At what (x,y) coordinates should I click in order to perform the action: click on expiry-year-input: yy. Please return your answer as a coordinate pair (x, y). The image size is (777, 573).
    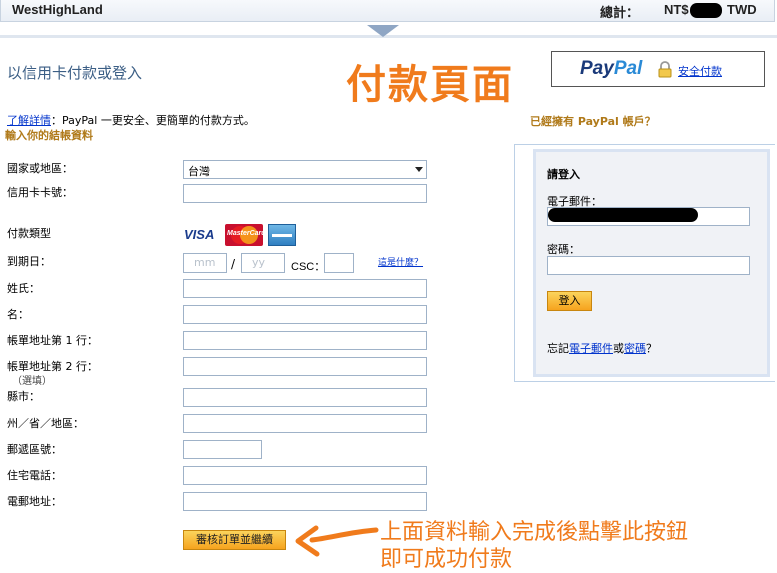
    Looking at the image, I should click on (263, 263).